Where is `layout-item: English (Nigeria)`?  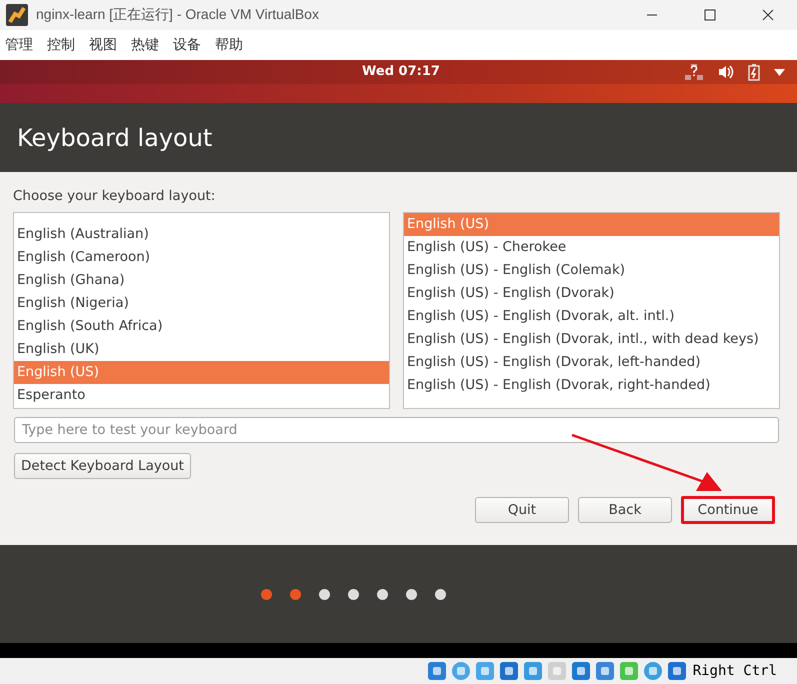
layout-item: English (Nigeria) is located at coordinates (201, 303).